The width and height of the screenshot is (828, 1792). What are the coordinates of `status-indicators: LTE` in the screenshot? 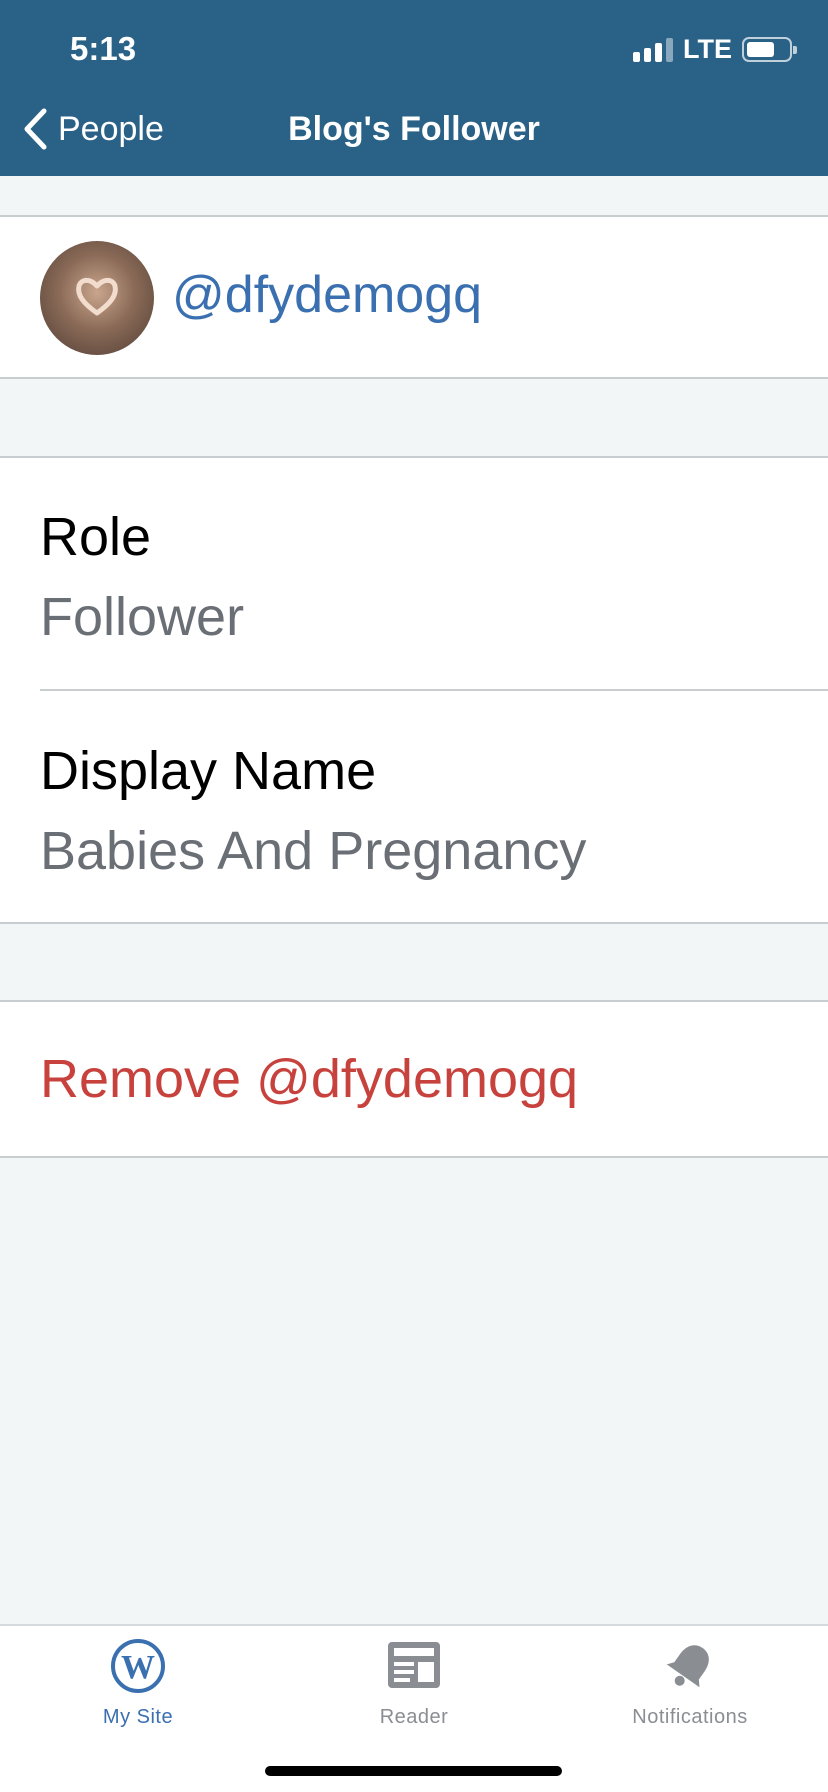 It's located at (715, 49).